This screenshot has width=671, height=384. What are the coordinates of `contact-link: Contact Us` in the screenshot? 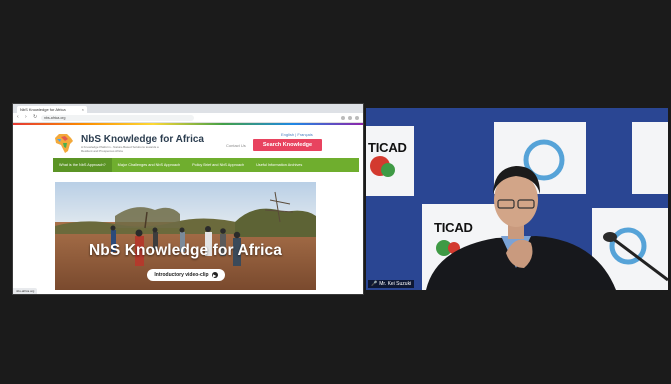 It's located at (236, 145).